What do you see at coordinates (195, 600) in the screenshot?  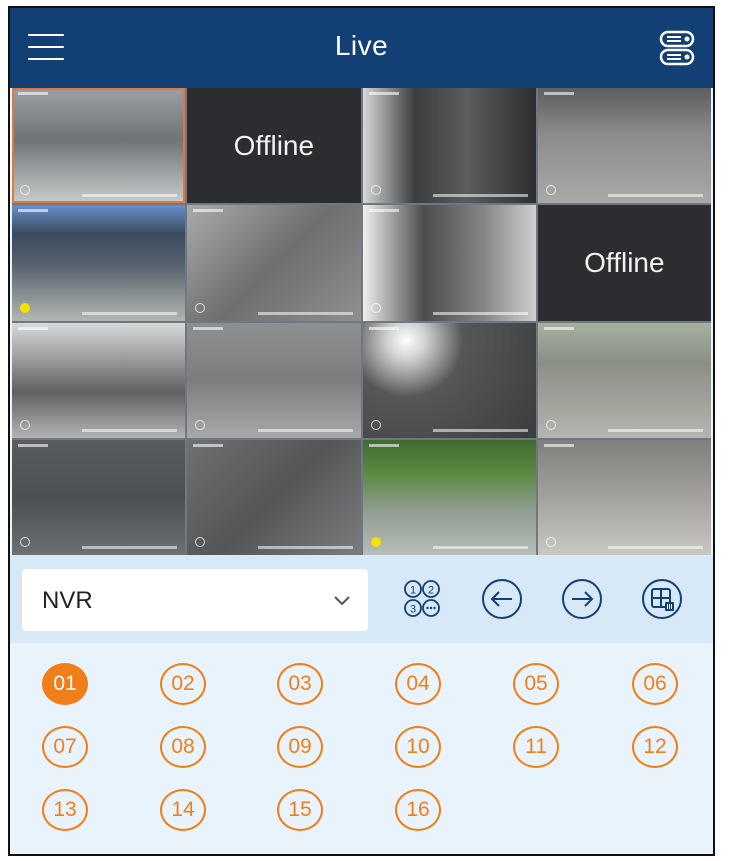 I see `device-select: NVR` at bounding box center [195, 600].